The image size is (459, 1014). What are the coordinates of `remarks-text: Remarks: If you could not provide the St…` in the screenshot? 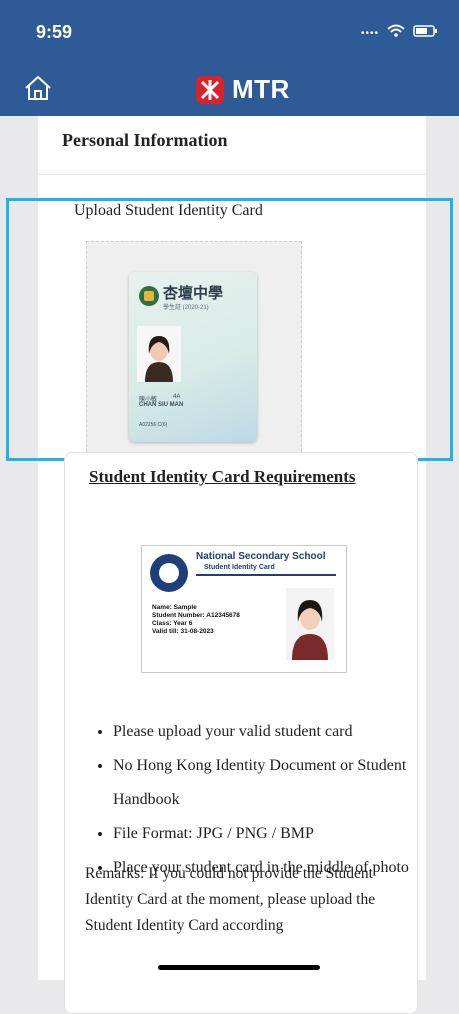 It's located at (230, 899).